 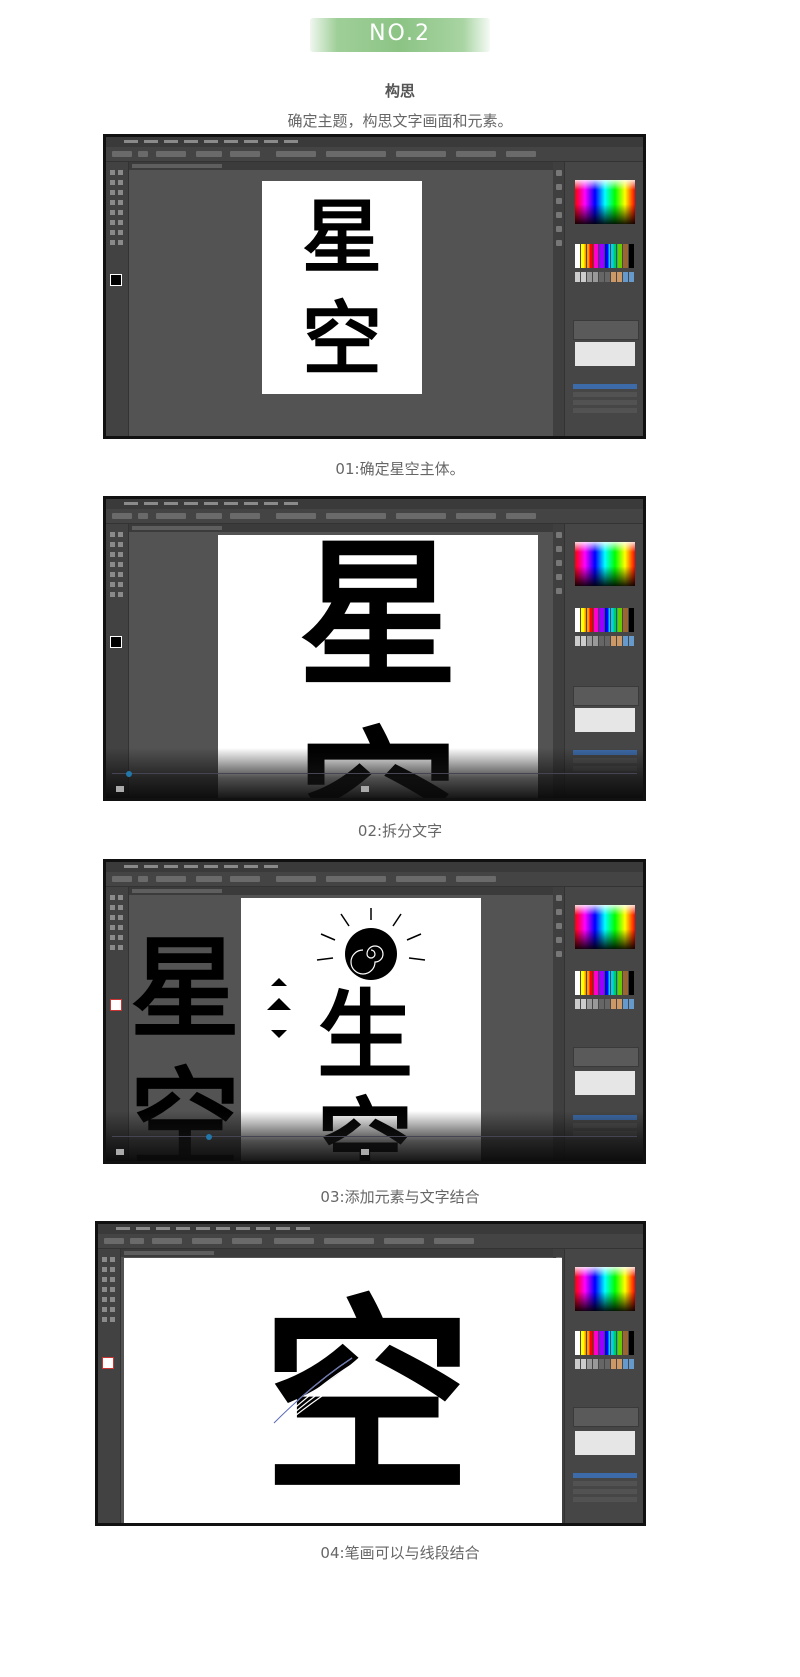 I want to click on glyph-kong: 空, so click(x=342, y=339).